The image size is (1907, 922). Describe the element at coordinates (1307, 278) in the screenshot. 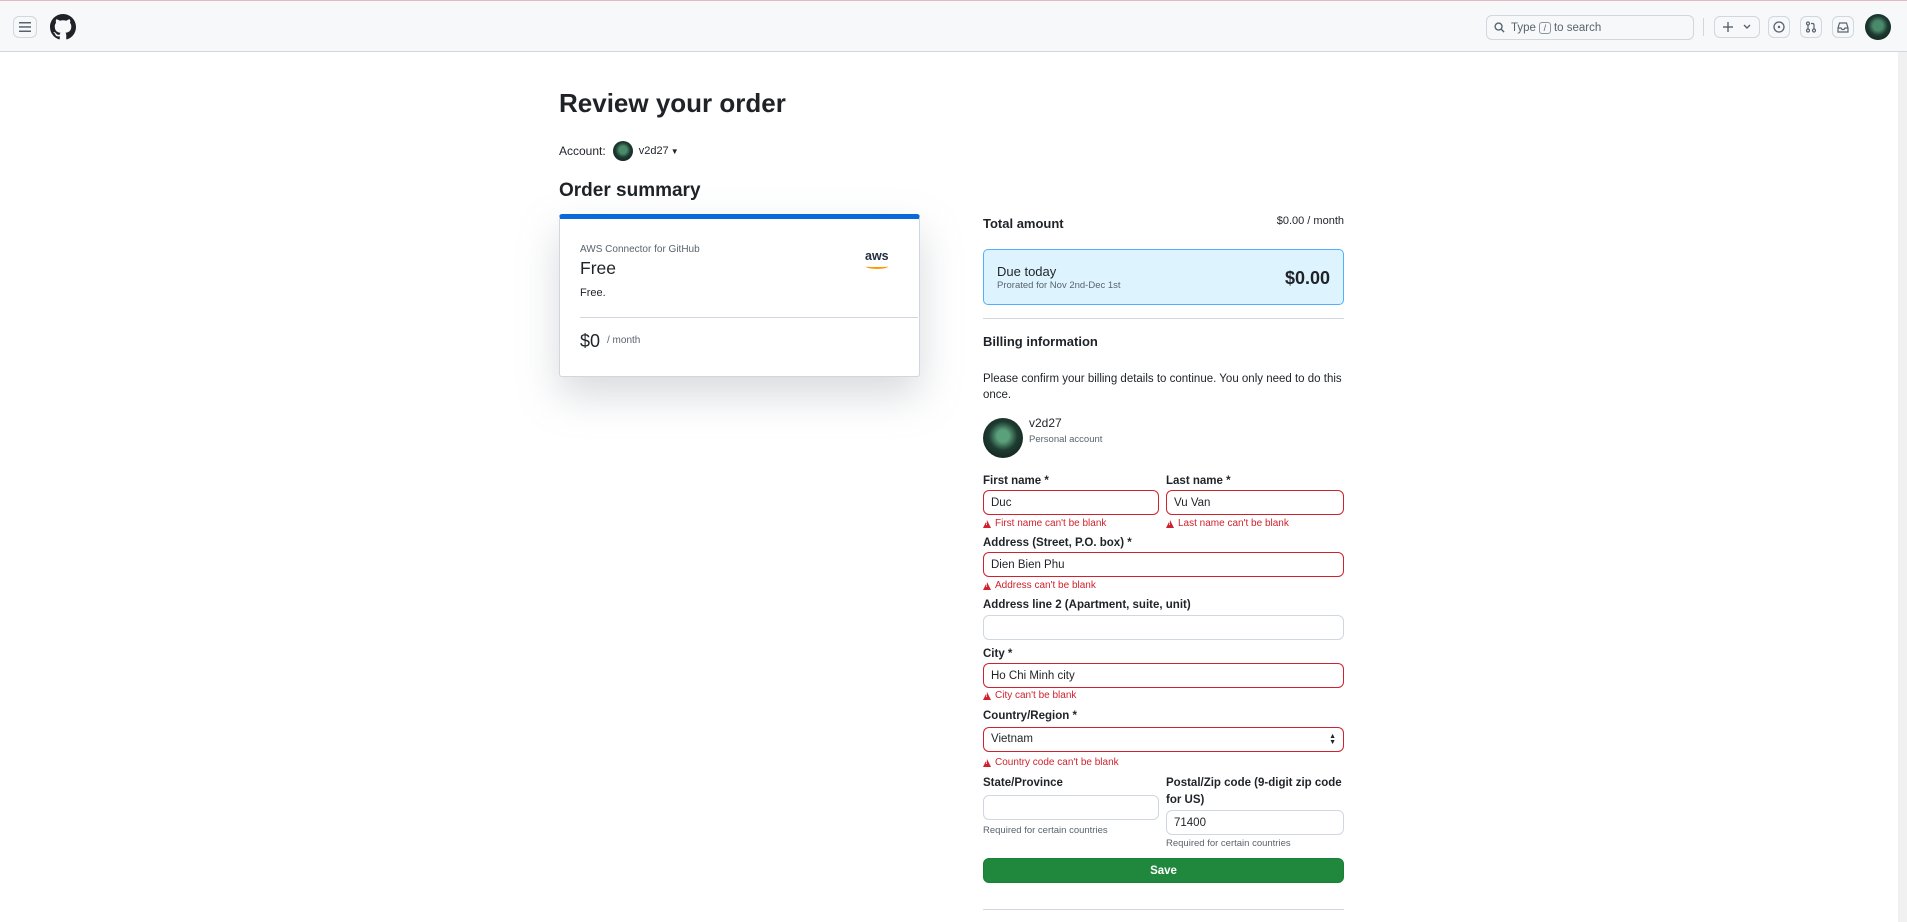

I see `due-today-amount: $0.00` at that location.